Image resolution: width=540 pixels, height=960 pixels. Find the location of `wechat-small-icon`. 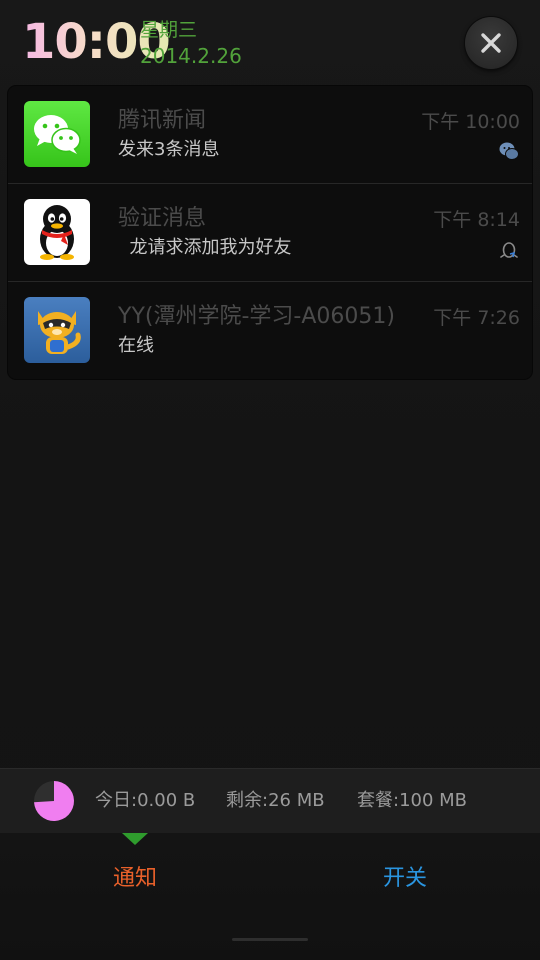

wechat-small-icon is located at coordinates (509, 151).